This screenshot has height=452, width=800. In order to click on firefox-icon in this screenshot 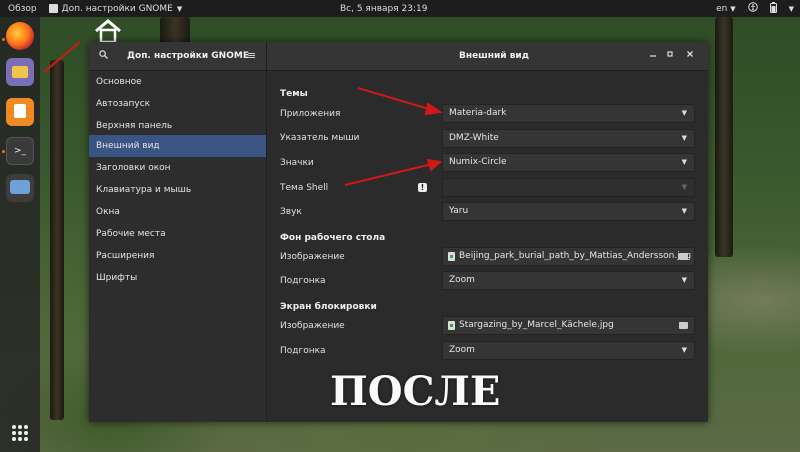, I will do `click(20, 36)`.